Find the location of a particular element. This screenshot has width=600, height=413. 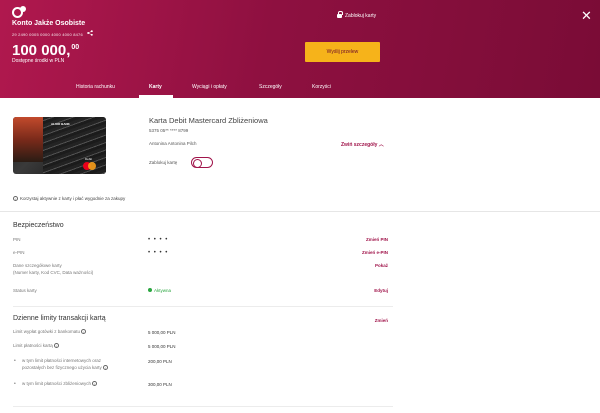

account-number: 29 2490 0005 0000 4000 4000 8476 is located at coordinates (47, 34).